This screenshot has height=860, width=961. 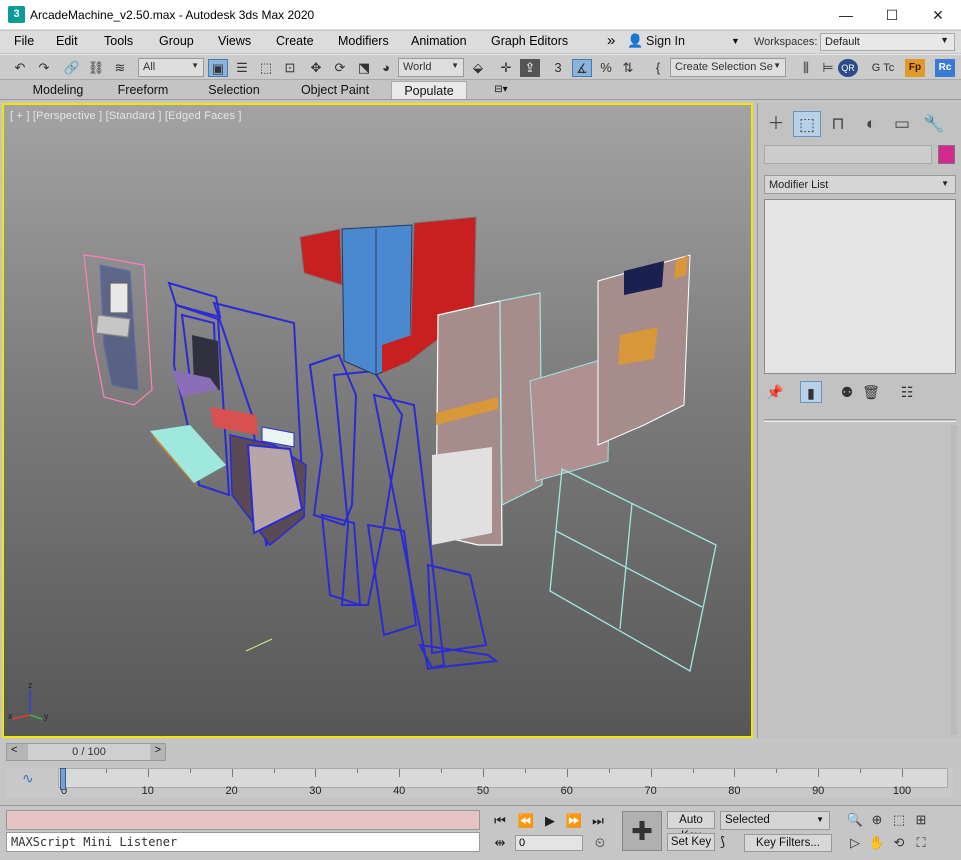 What do you see at coordinates (846, 15) in the screenshot?
I see `minimize-button: —` at bounding box center [846, 15].